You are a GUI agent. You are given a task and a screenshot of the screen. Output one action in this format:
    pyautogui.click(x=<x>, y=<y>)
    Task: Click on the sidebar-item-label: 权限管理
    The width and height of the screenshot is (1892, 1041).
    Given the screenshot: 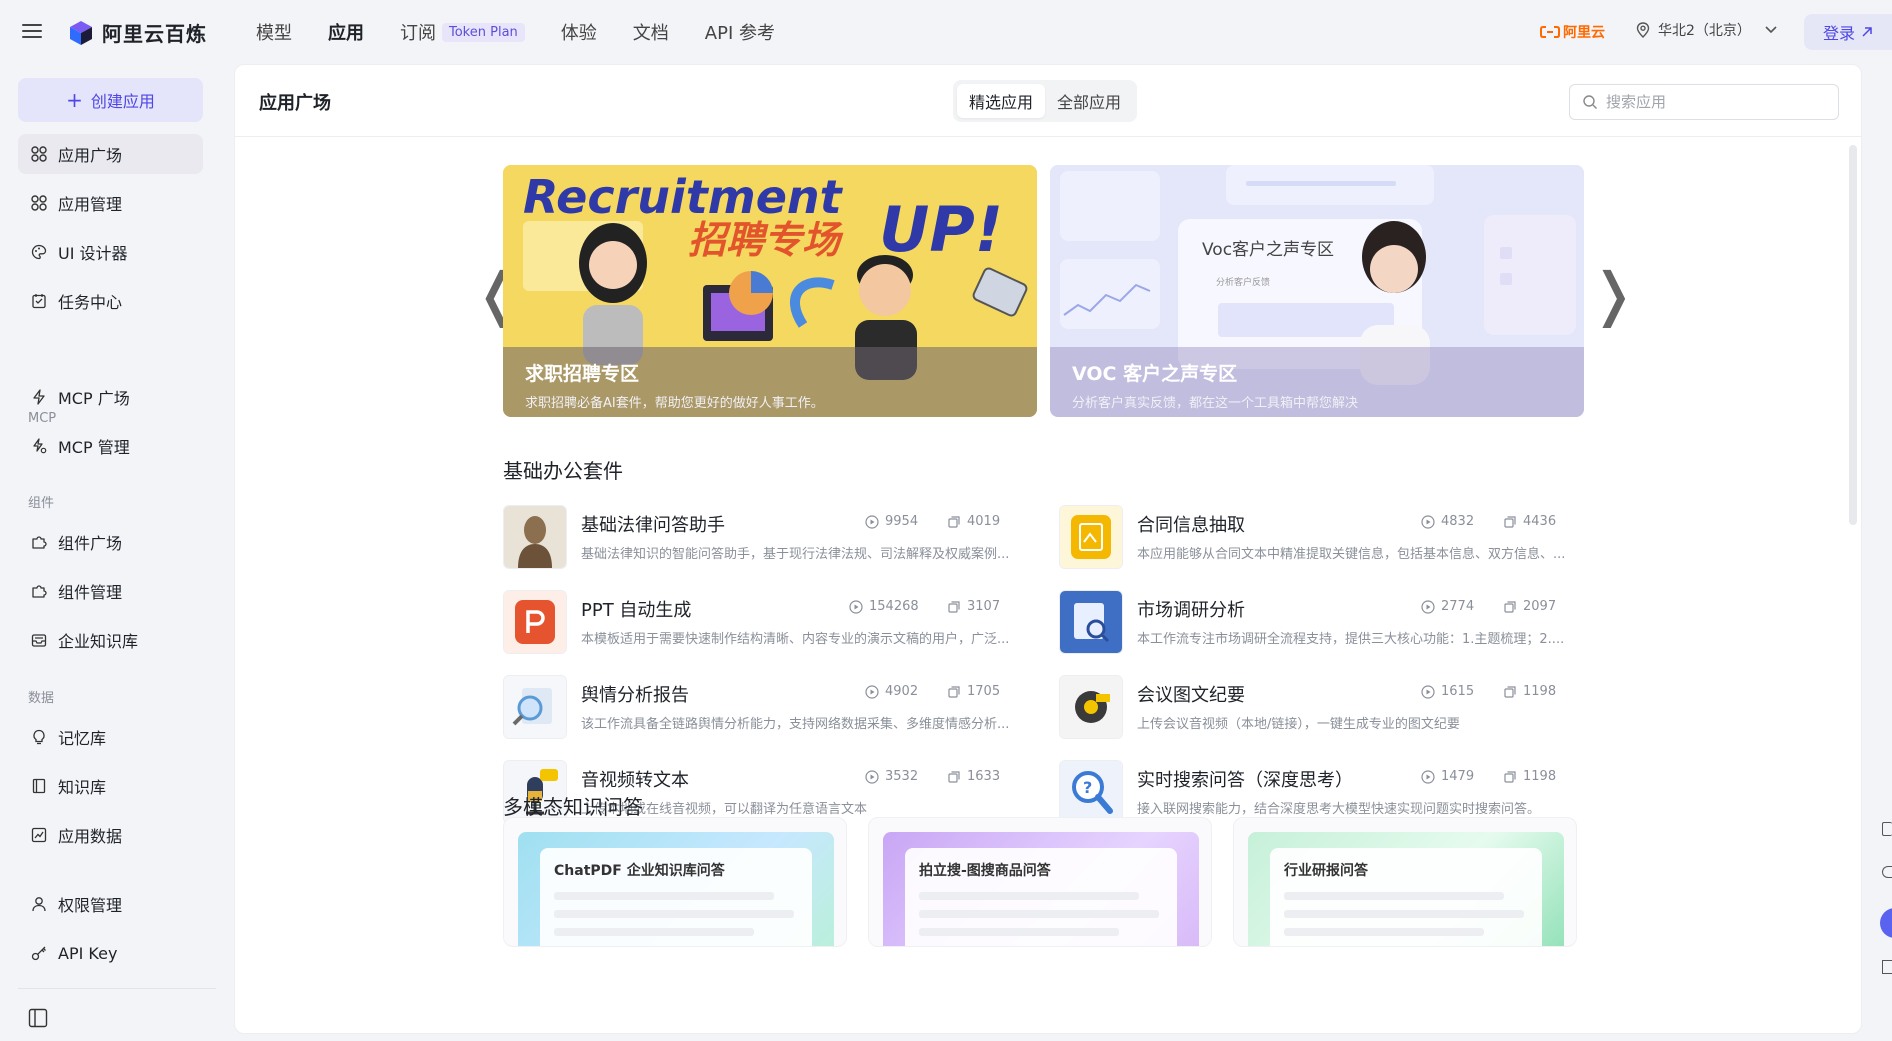 What is the action you would take?
    pyautogui.click(x=90, y=905)
    